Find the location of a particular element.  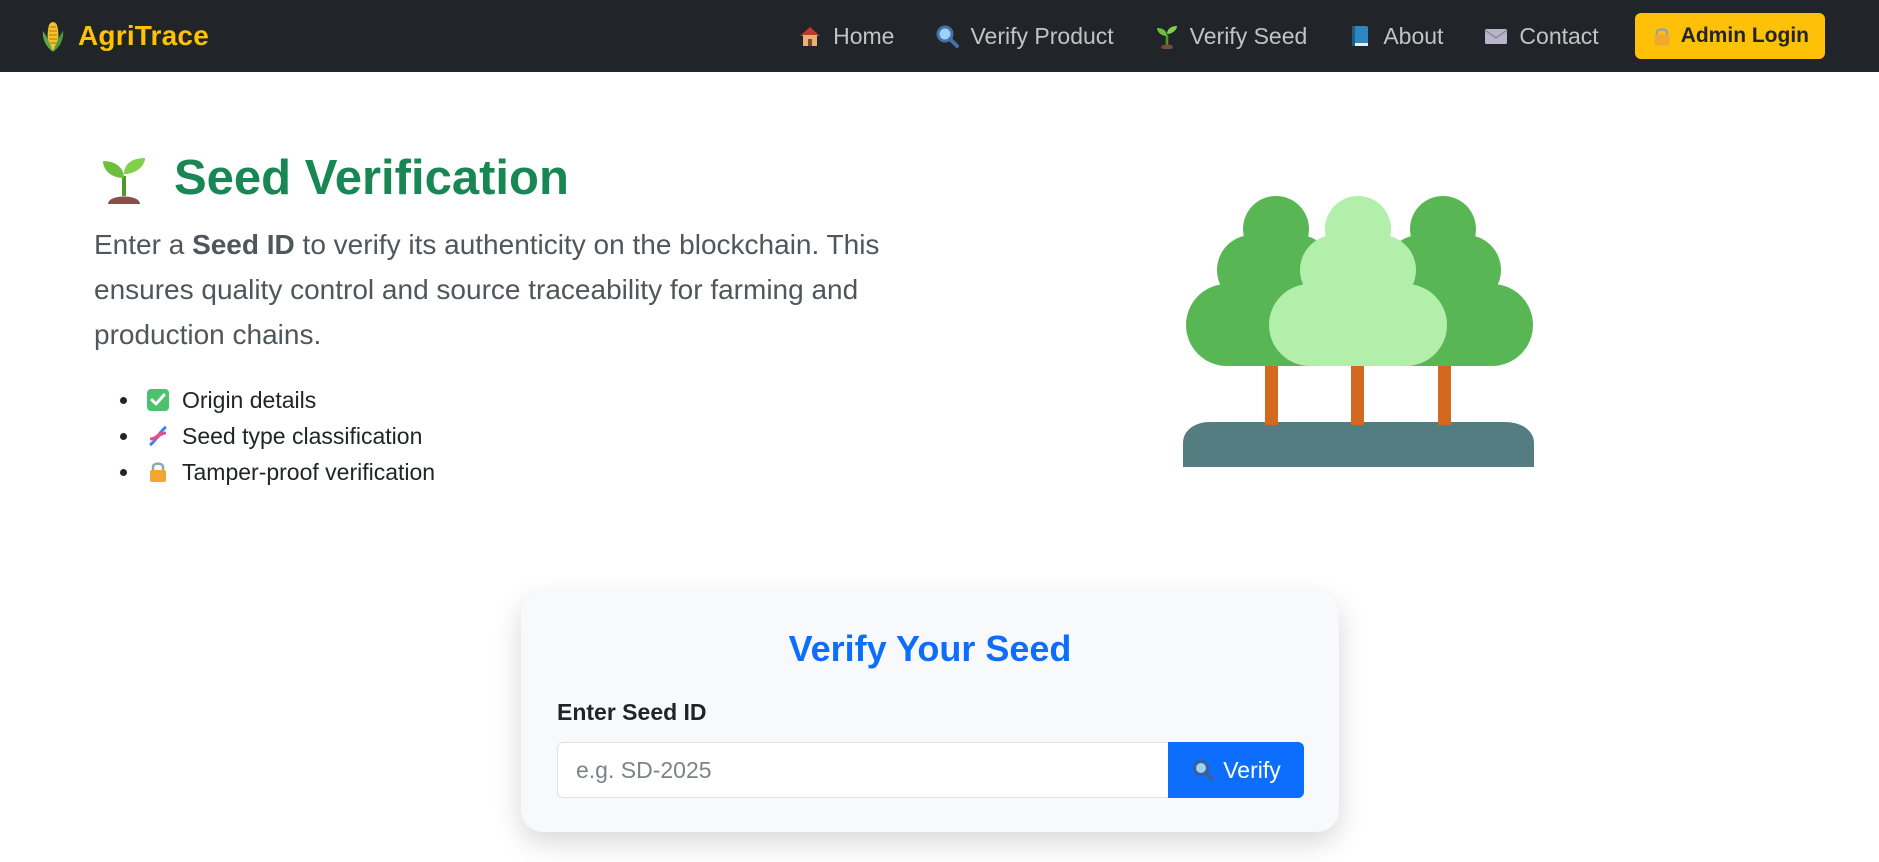

feature-tamper-proof: Tamper-proof verification is located at coordinates (309, 471).